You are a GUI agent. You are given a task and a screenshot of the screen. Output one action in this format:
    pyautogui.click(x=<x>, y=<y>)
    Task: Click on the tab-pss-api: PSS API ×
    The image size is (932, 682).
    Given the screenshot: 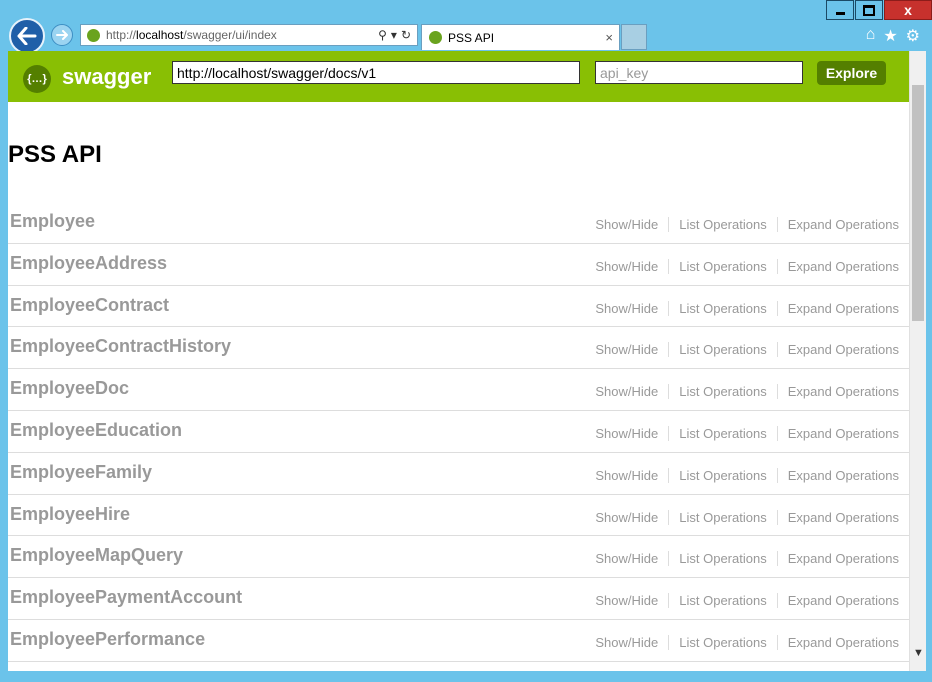 What is the action you would take?
    pyautogui.click(x=520, y=37)
    